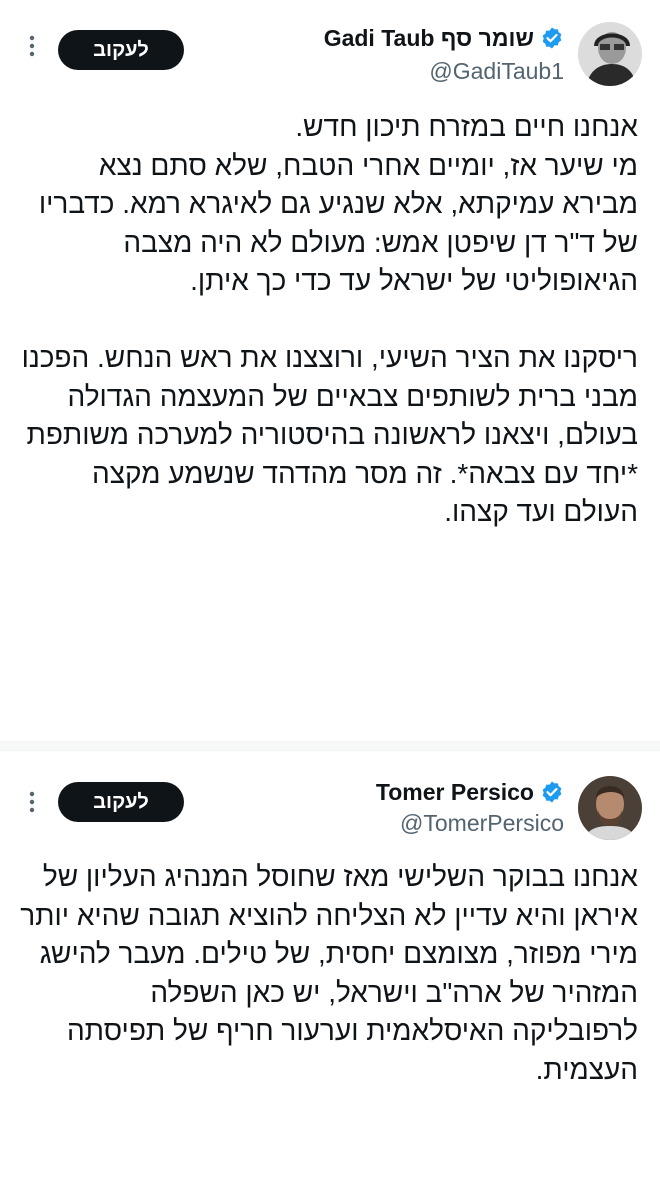 This screenshot has height=1200, width=660. What do you see at coordinates (482, 823) in the screenshot?
I see `user-handle: @TomerPersico` at bounding box center [482, 823].